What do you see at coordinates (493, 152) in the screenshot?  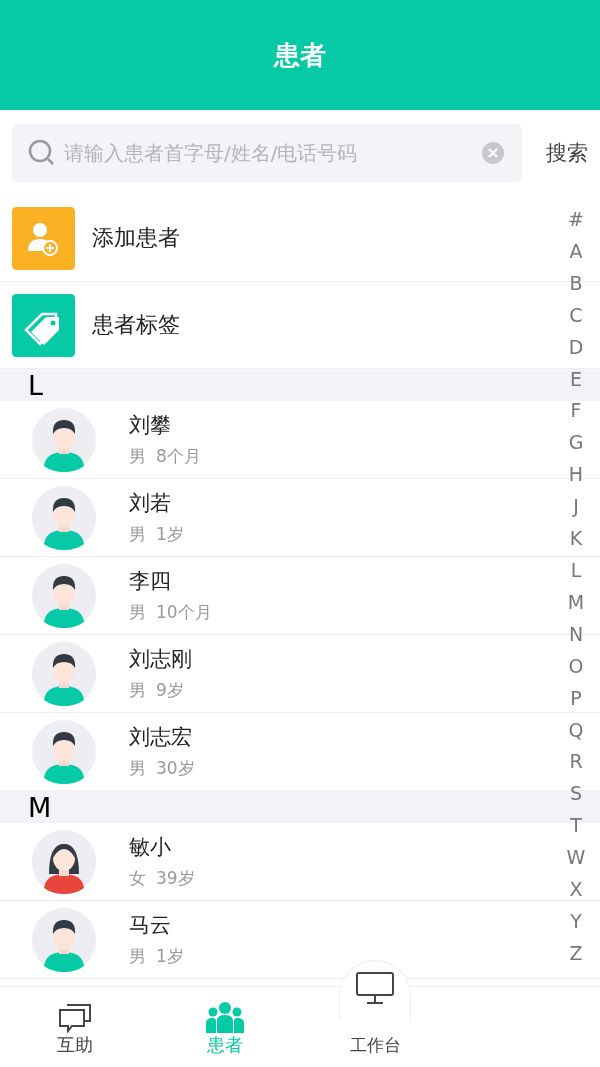 I see `clear-icon` at bounding box center [493, 152].